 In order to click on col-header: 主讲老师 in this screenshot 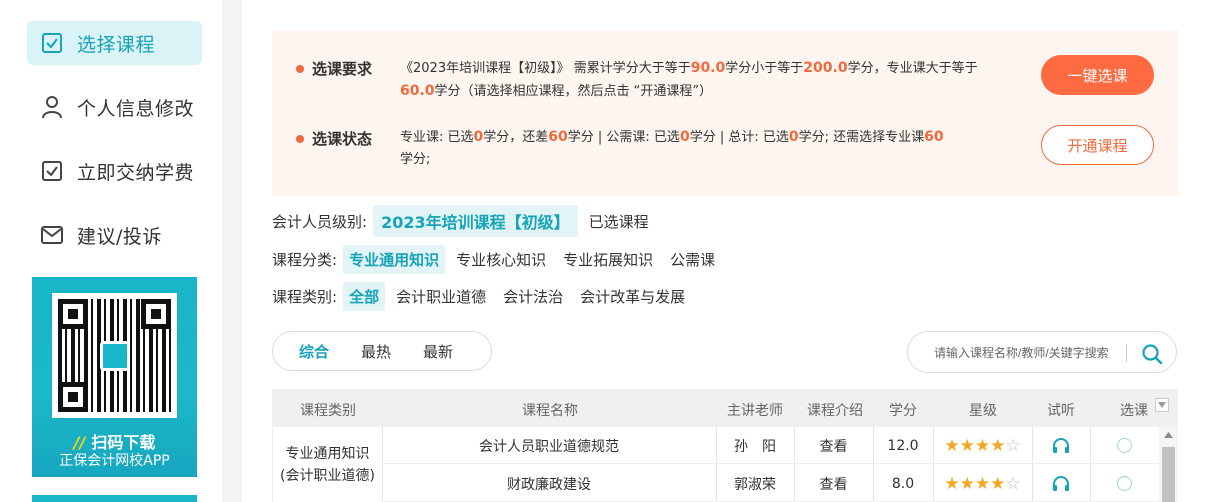, I will do `click(755, 411)`.